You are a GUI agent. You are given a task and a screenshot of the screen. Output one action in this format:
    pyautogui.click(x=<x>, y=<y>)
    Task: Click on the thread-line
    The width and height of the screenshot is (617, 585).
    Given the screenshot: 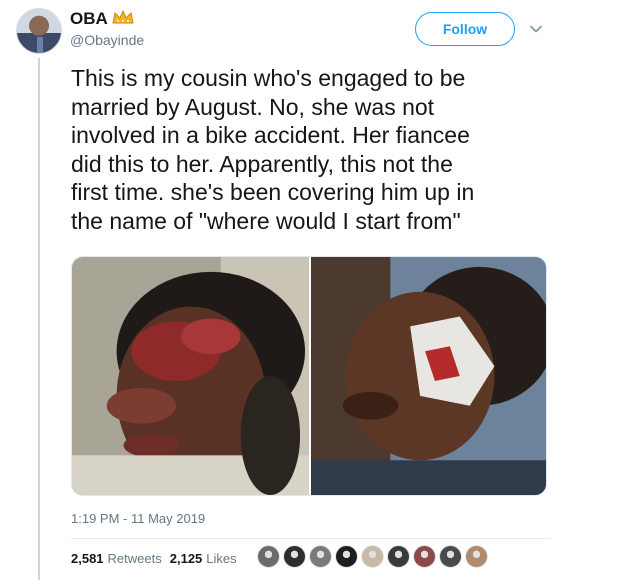 What is the action you would take?
    pyautogui.click(x=39, y=319)
    